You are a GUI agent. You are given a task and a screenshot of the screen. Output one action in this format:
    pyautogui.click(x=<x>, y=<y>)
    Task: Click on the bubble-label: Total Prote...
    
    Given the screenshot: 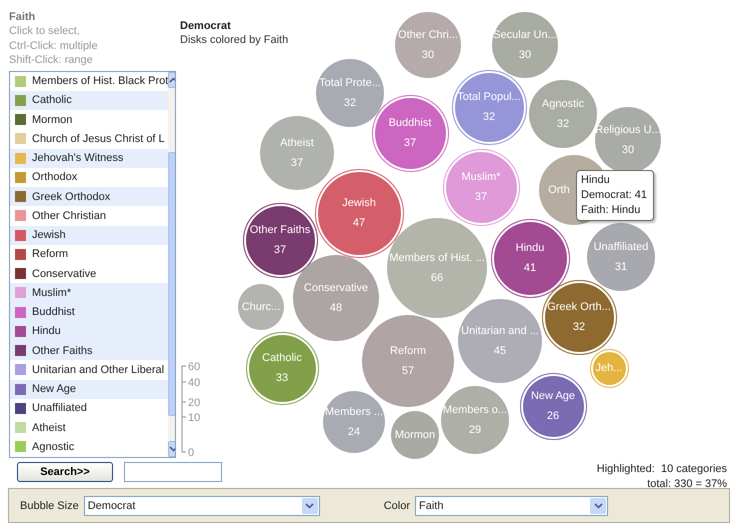 What is the action you would take?
    pyautogui.click(x=350, y=83)
    